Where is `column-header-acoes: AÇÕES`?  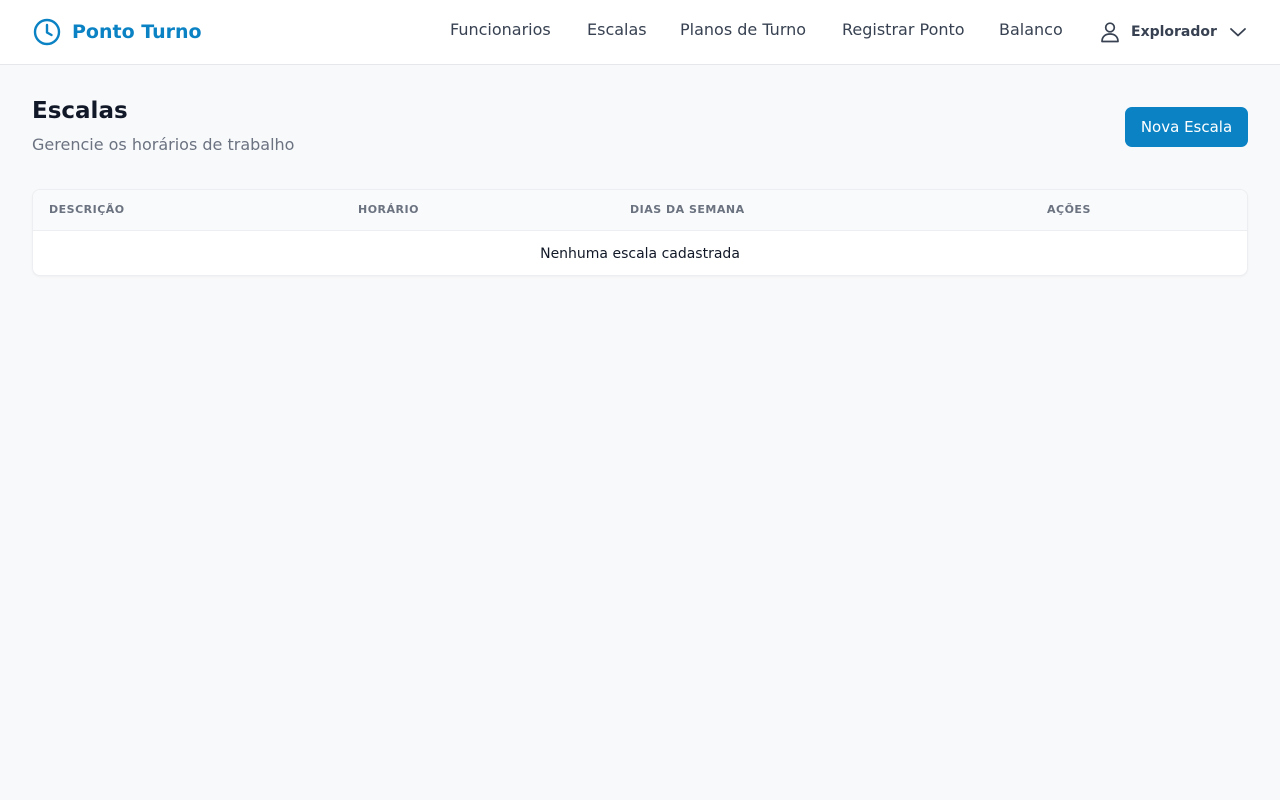 column-header-acoes: AÇÕES is located at coordinates (1069, 209).